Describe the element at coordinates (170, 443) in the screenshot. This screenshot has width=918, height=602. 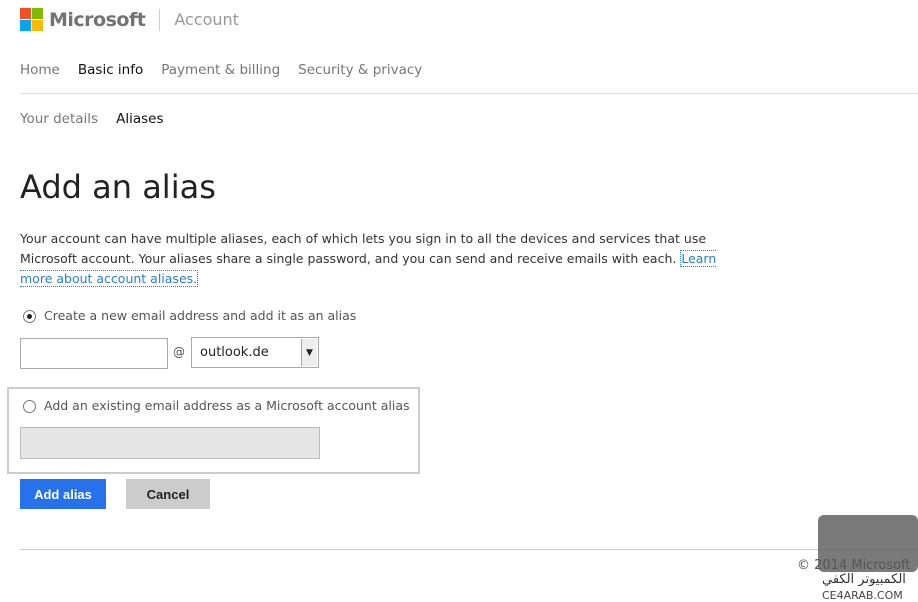
I see `existing-email-input` at that location.